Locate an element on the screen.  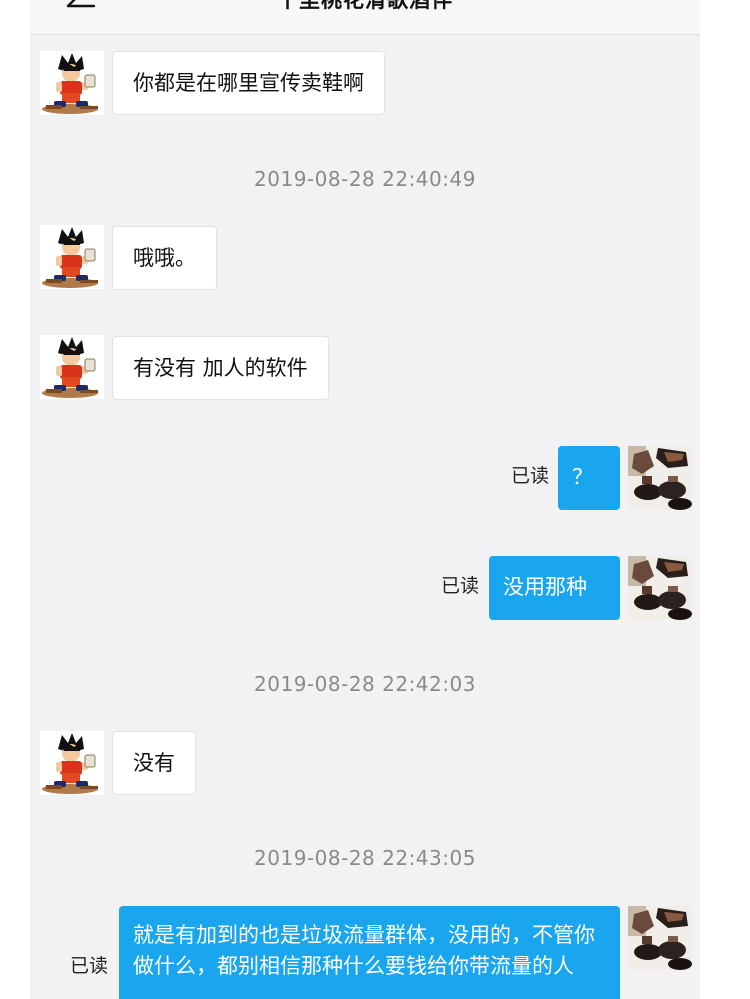
message-bubble-incoming: 哦哦。 is located at coordinates (164, 258).